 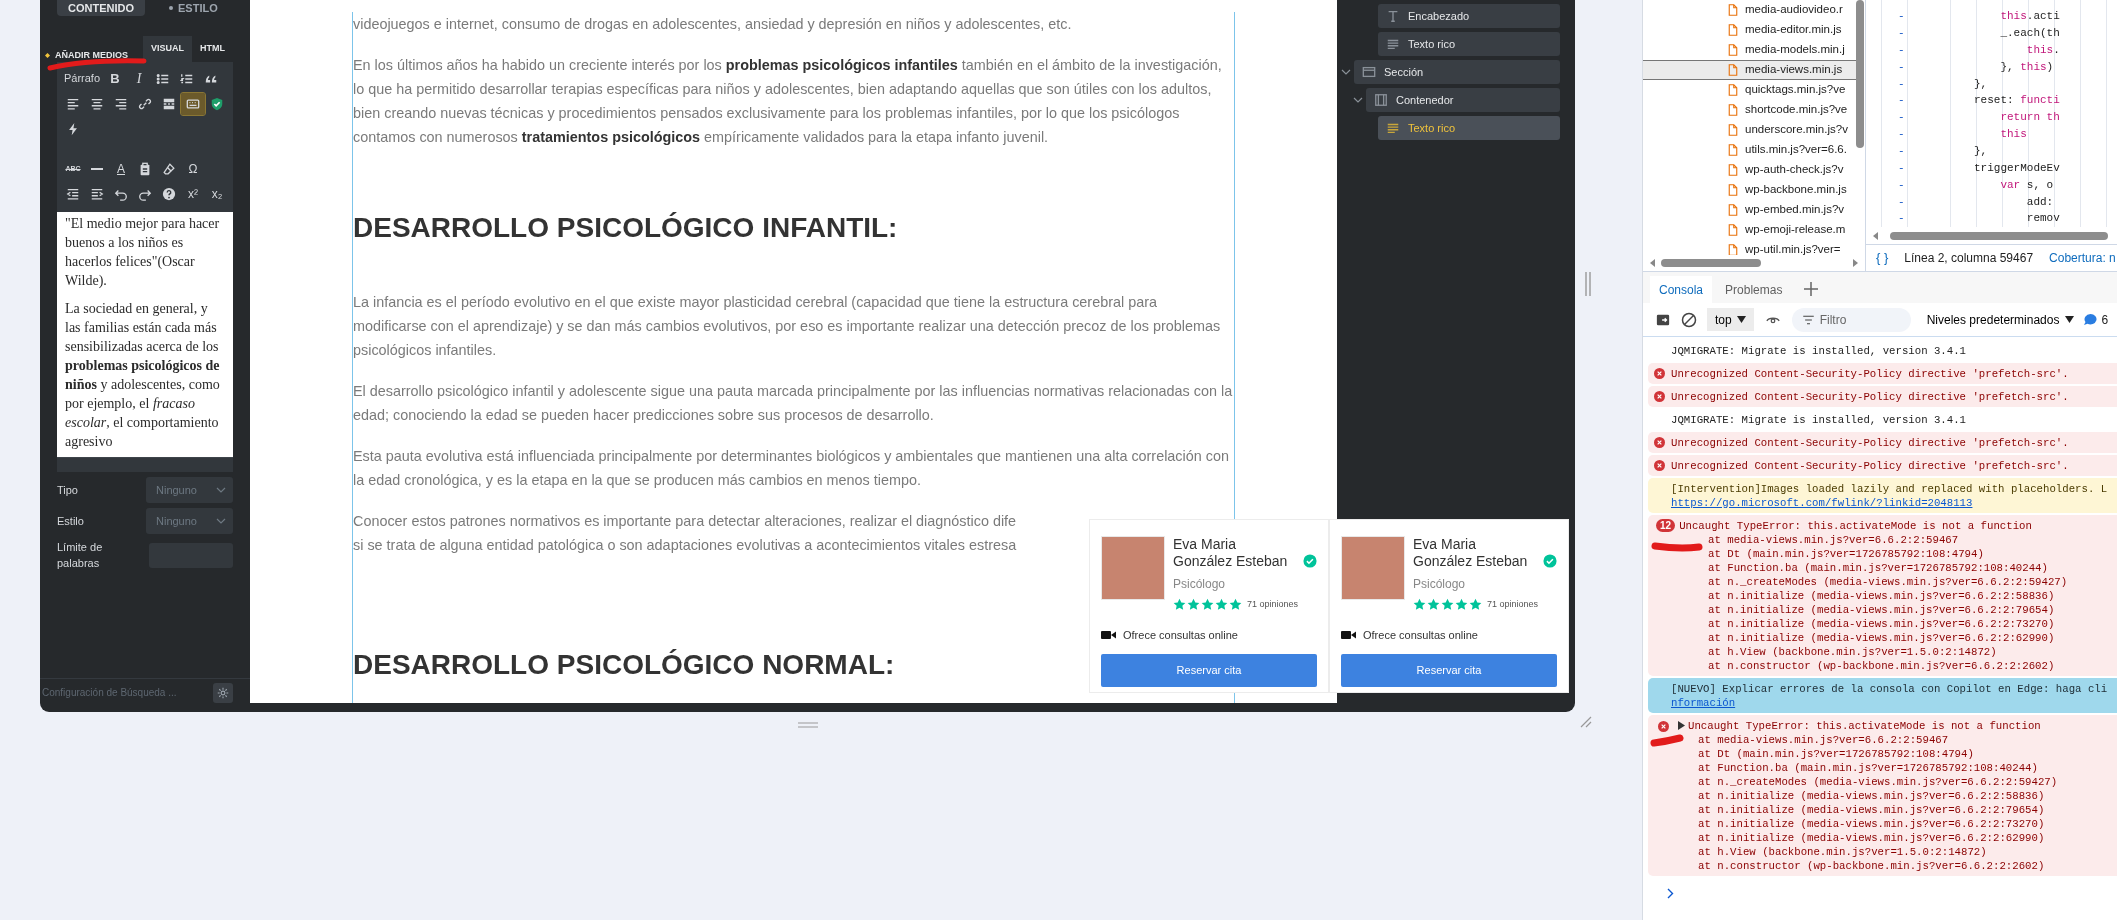 What do you see at coordinates (1749, 170) in the screenshot?
I see `file-item: wp-auth-check.js?v` at bounding box center [1749, 170].